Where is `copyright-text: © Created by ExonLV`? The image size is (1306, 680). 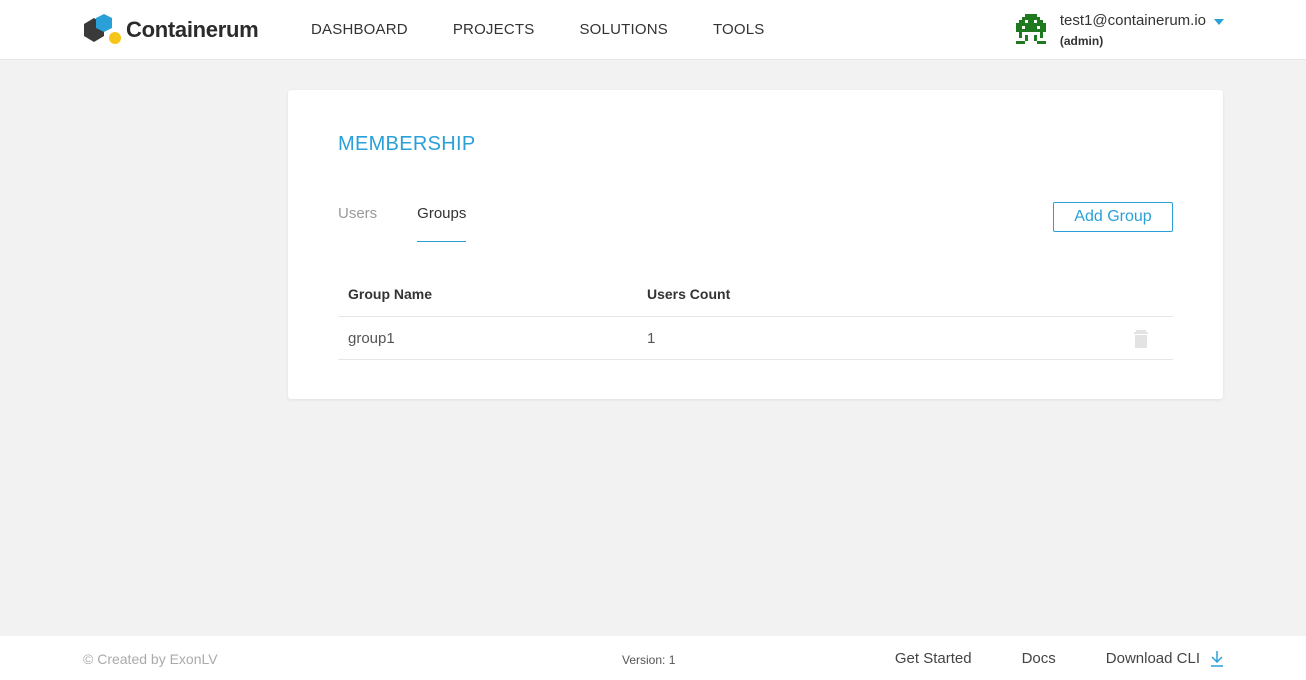 copyright-text: © Created by ExonLV is located at coordinates (150, 659).